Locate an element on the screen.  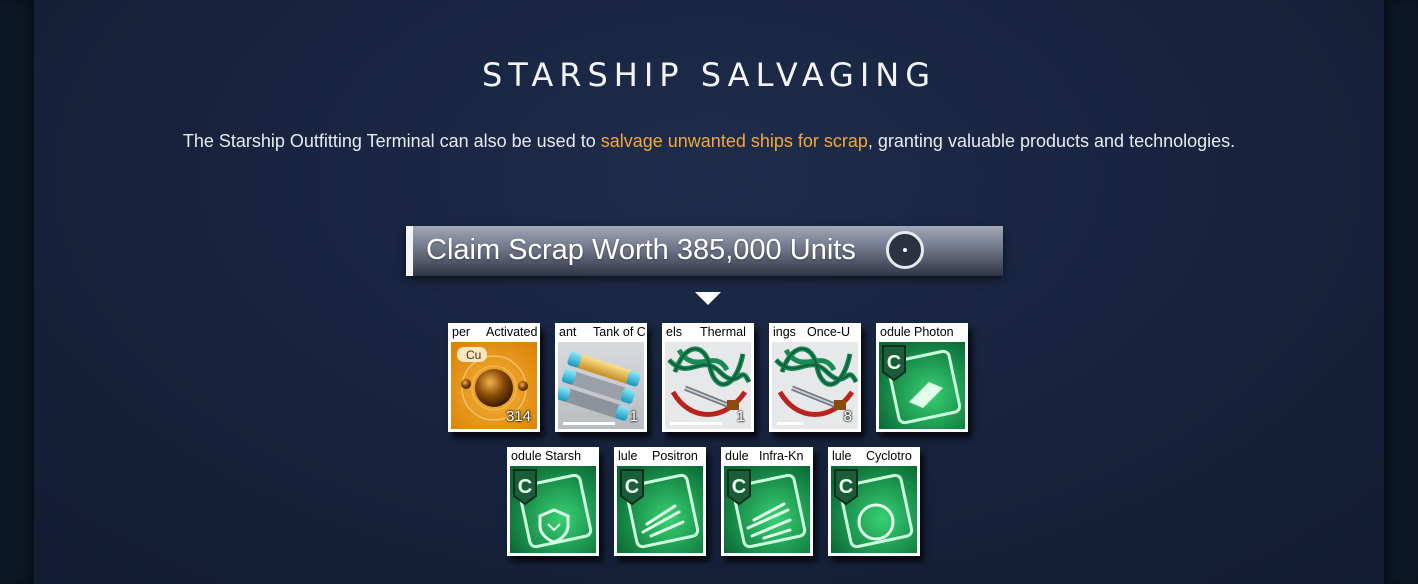
item-caption-a: els is located at coordinates (674, 332).